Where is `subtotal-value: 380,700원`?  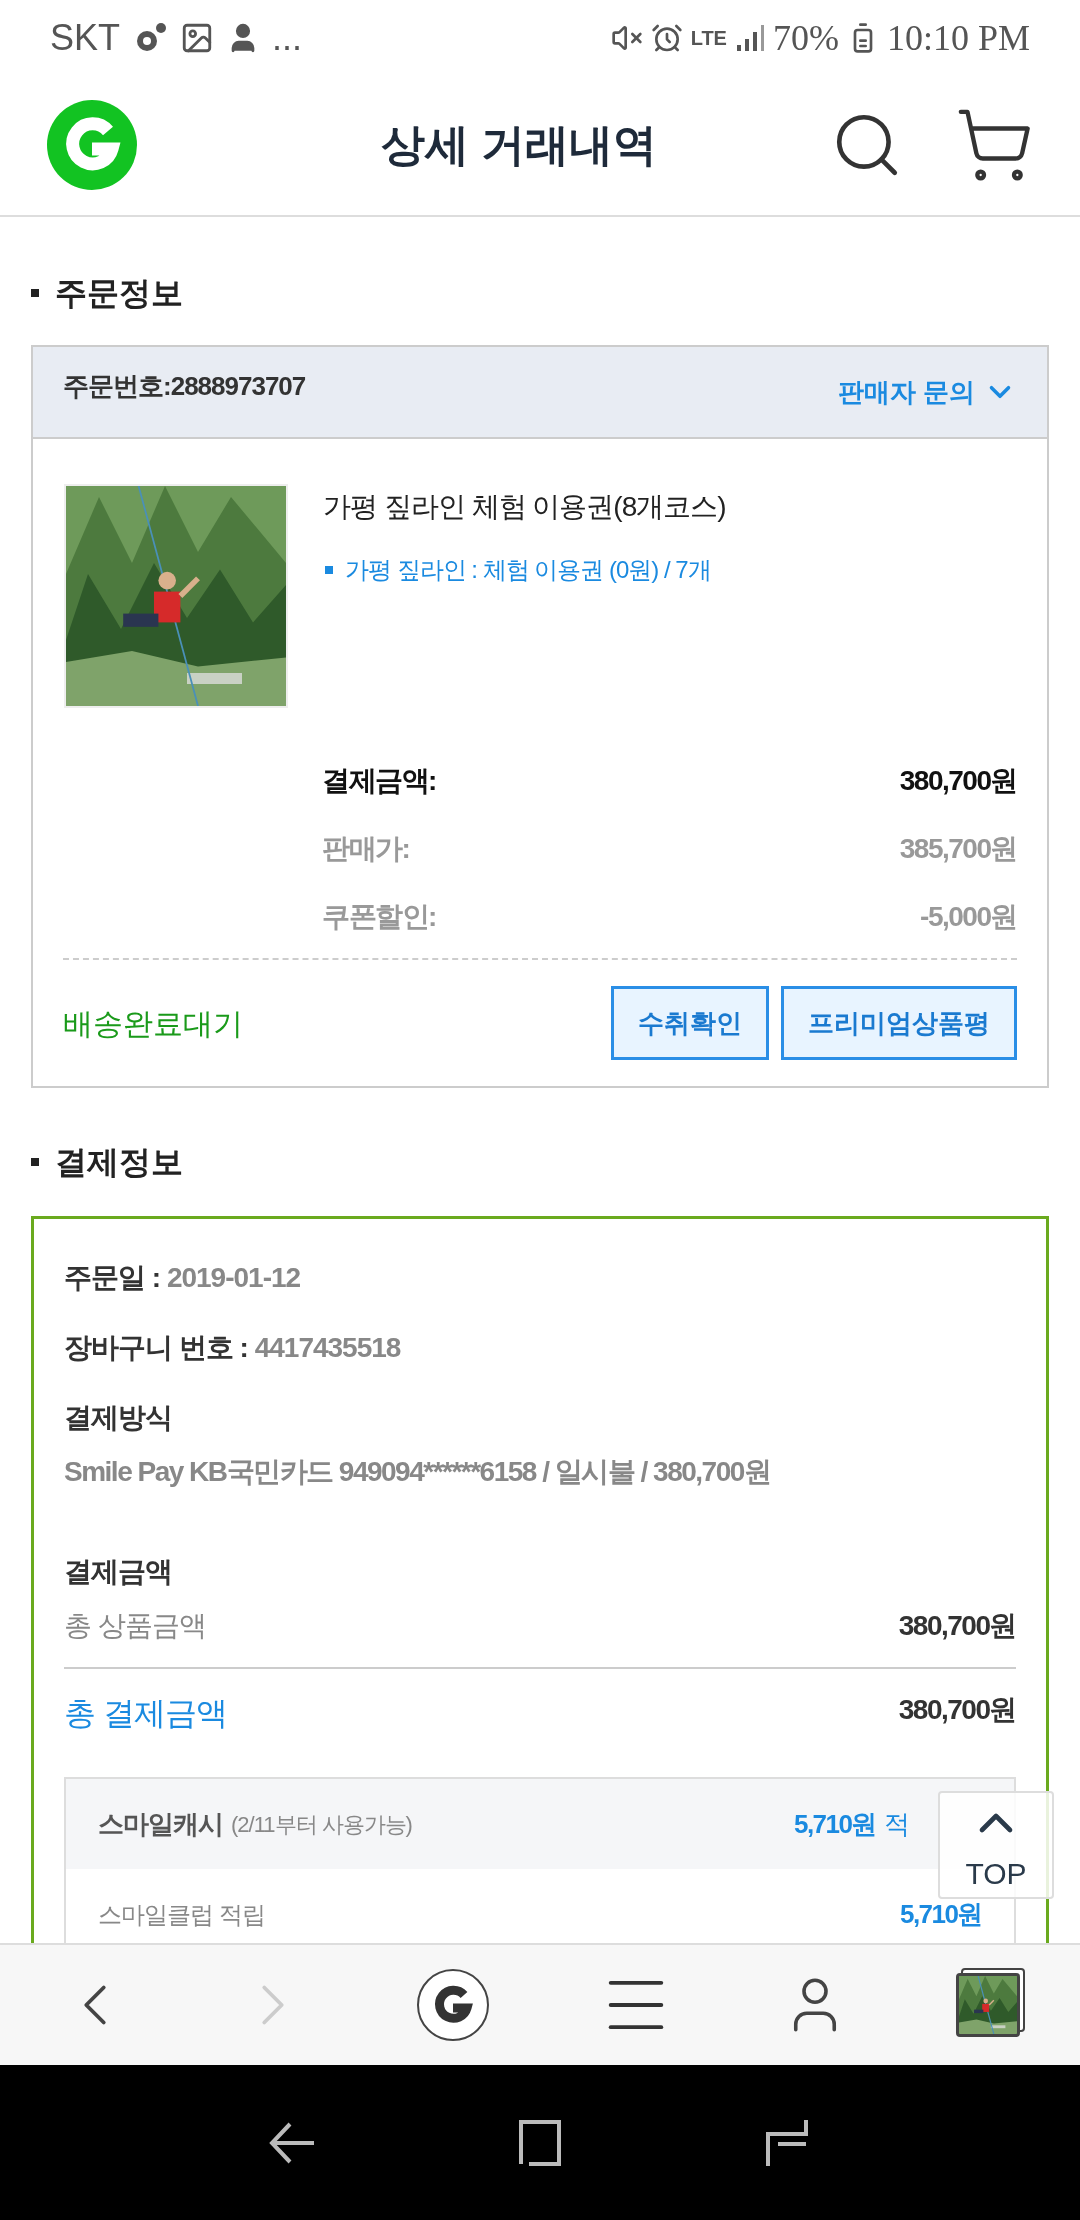 subtotal-value: 380,700원 is located at coordinates (957, 1626).